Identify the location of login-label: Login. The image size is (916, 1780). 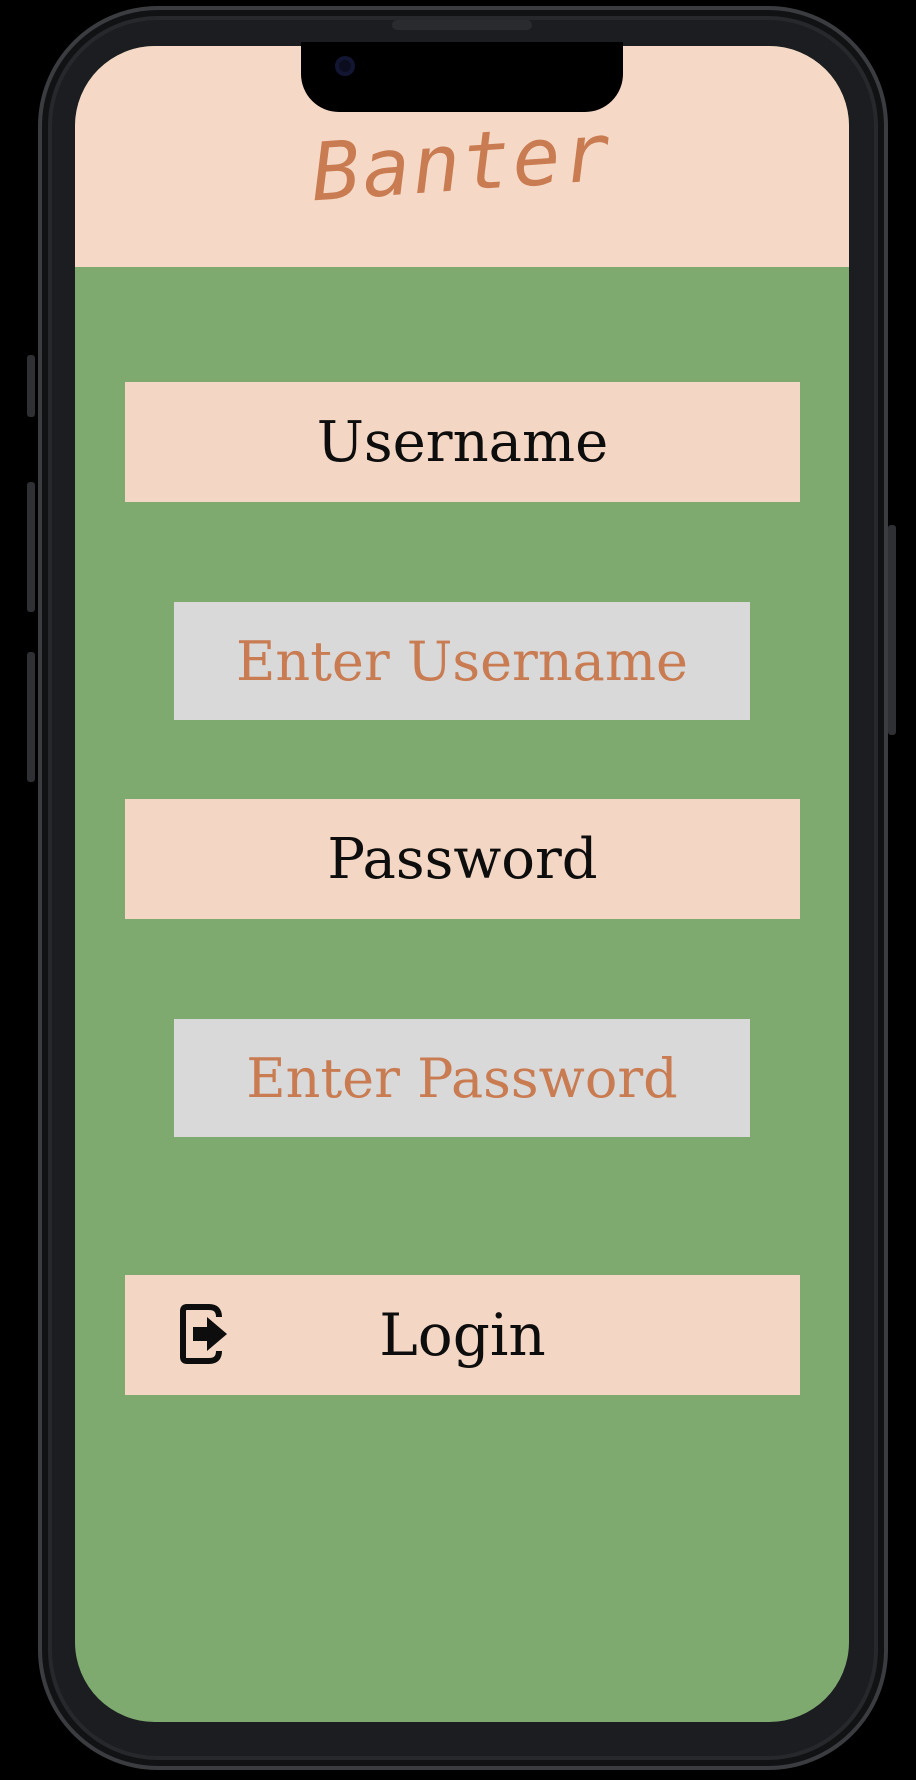
(462, 1335).